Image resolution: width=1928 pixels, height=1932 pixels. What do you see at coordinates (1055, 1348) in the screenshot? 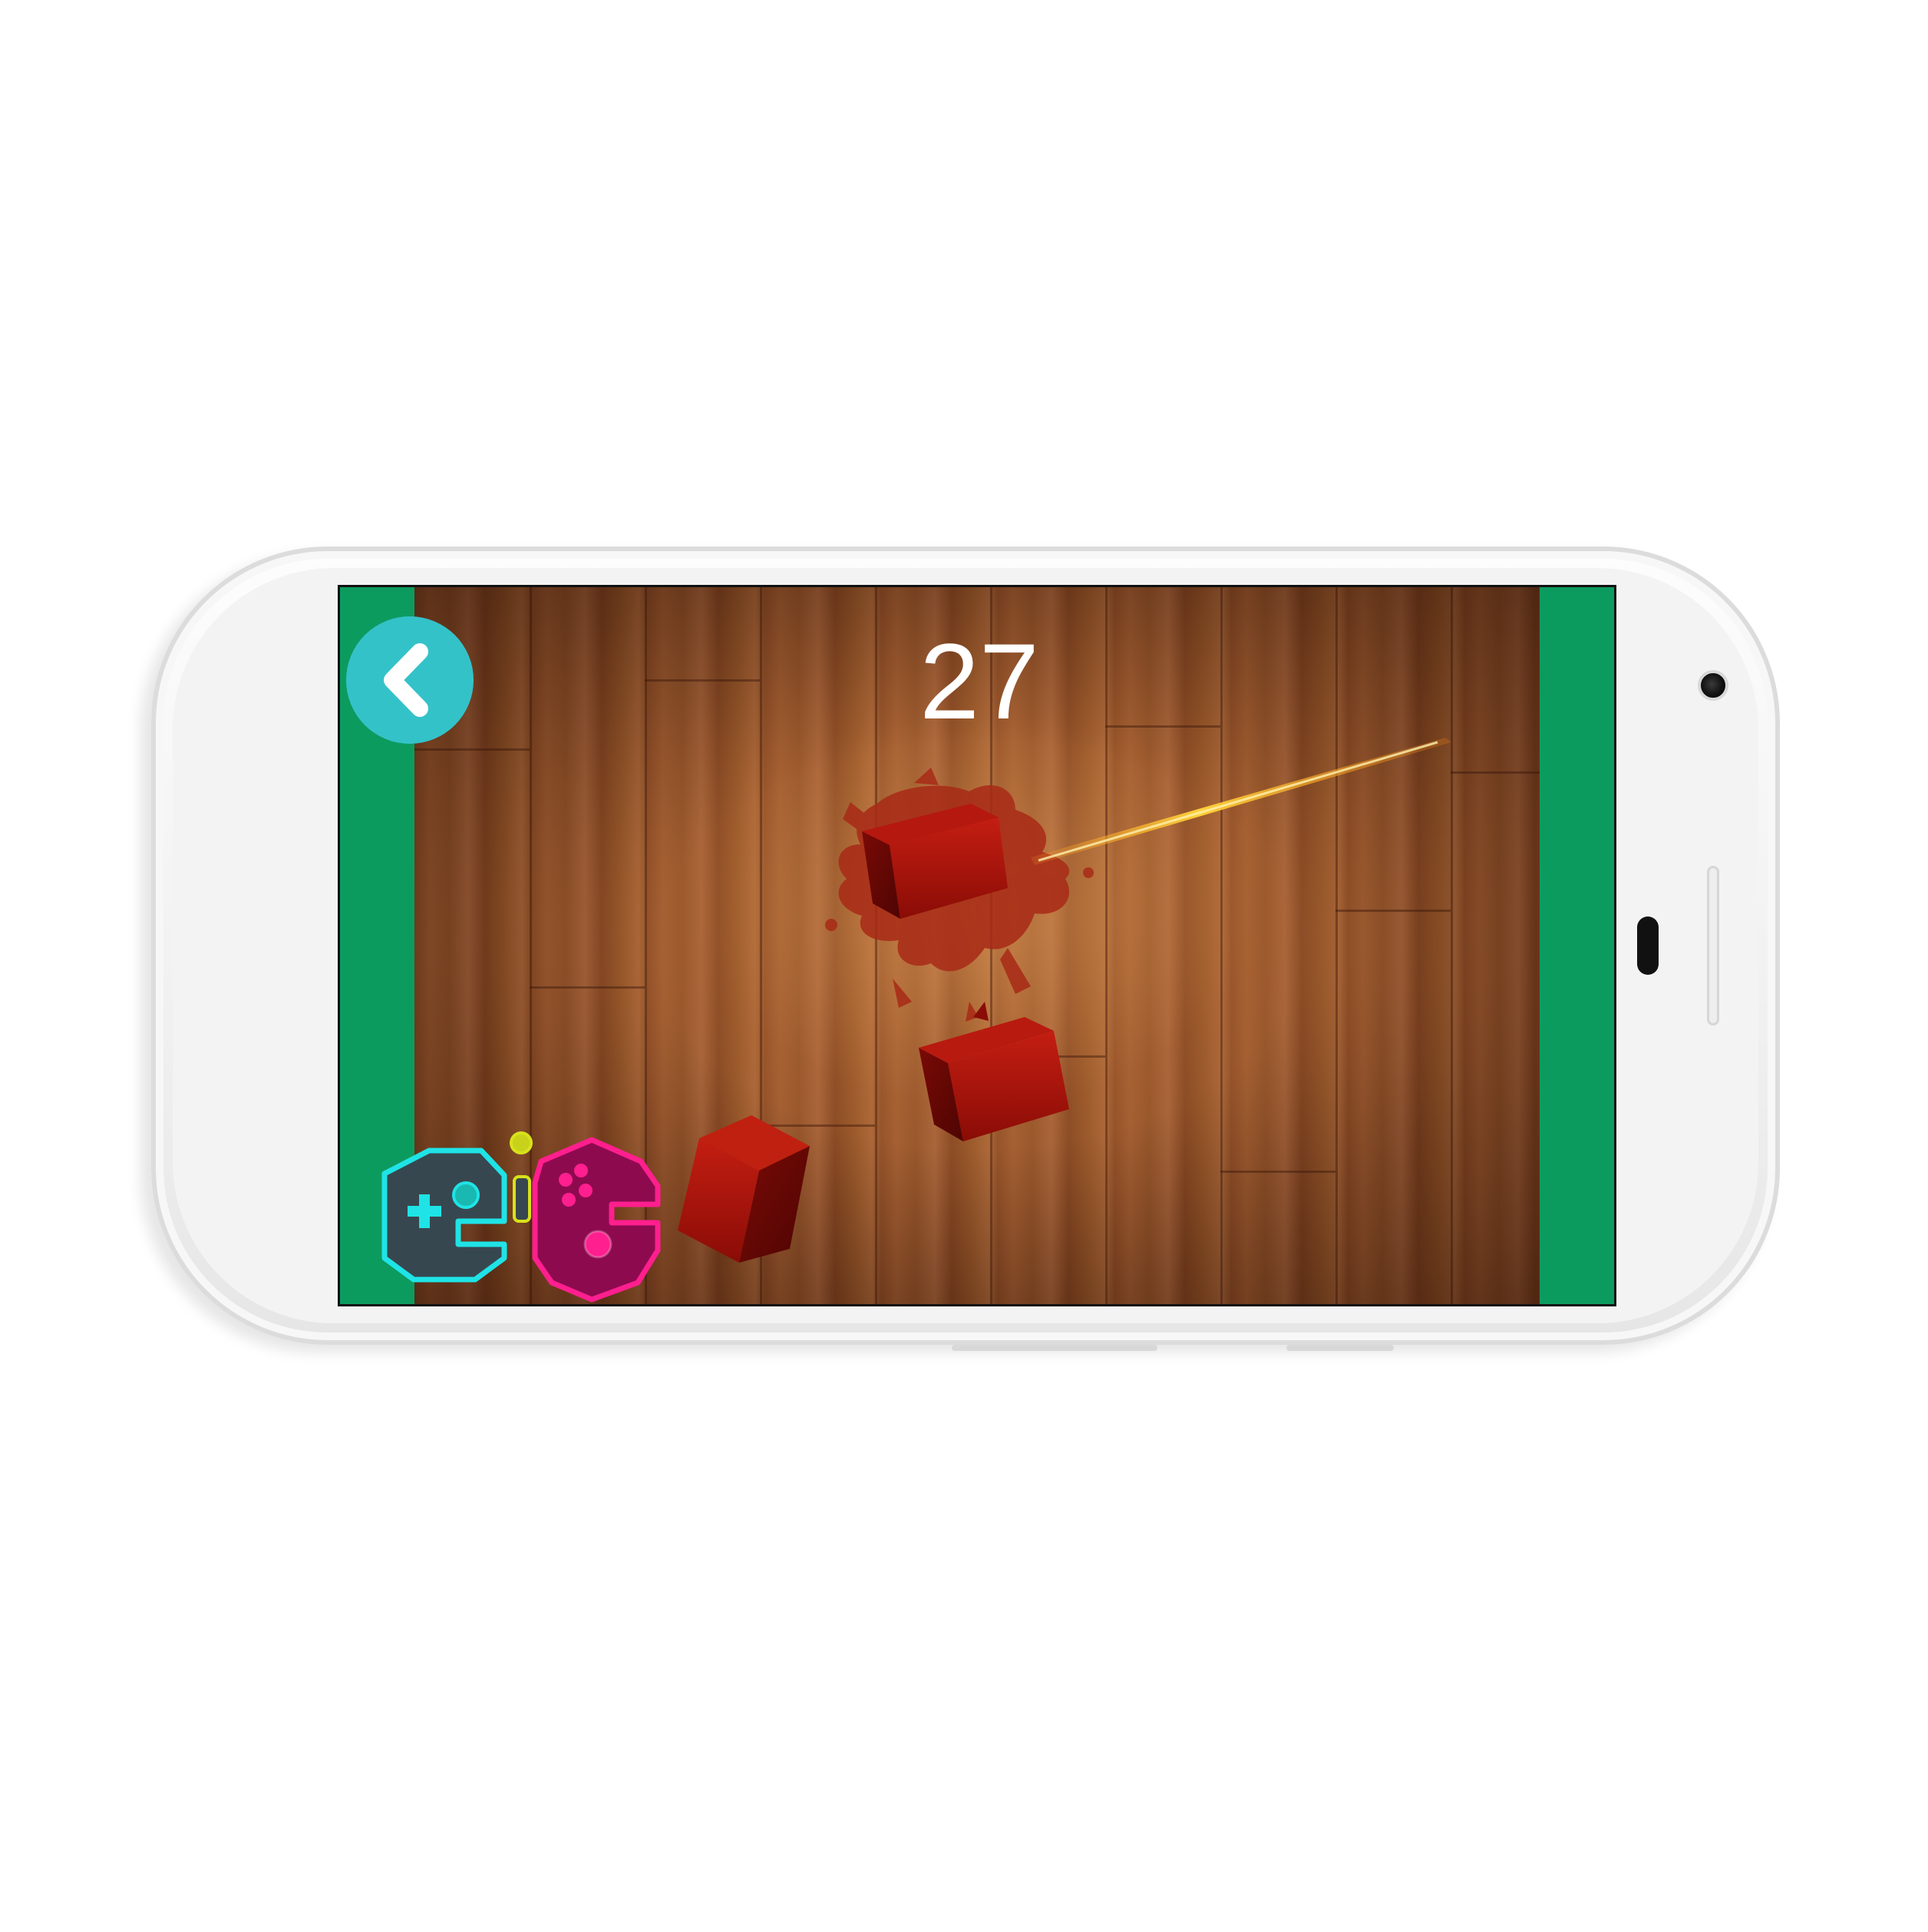
I see `volume-button` at bounding box center [1055, 1348].